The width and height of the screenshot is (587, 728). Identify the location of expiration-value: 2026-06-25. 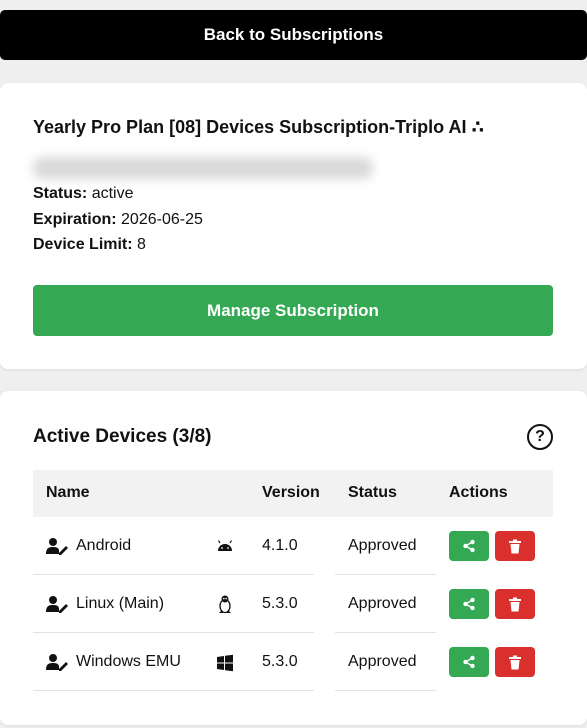
(162, 219).